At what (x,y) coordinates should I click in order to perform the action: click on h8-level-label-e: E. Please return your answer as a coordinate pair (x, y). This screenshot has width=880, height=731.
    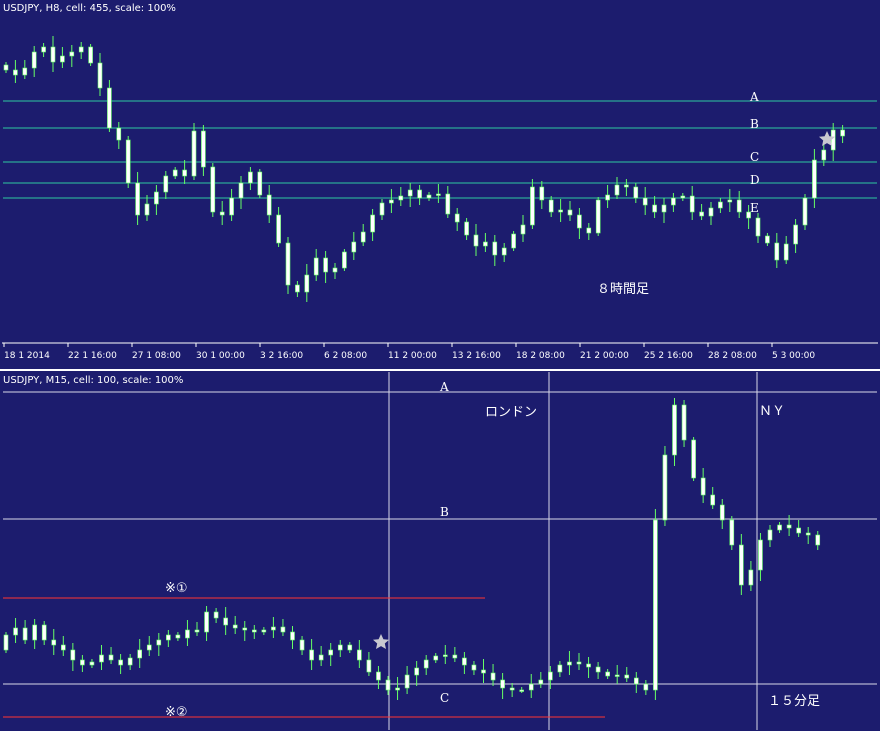
    Looking at the image, I should click on (754, 208).